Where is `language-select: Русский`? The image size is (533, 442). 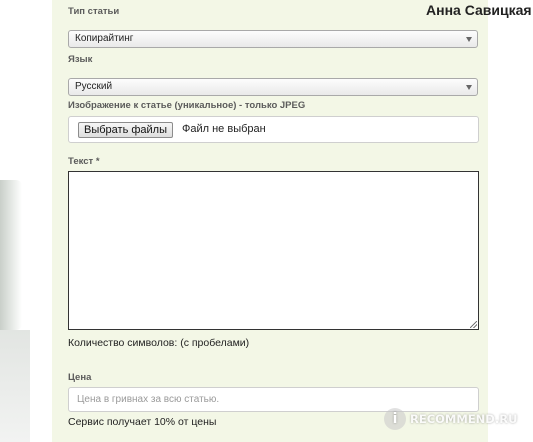
language-select: Русский is located at coordinates (273, 87).